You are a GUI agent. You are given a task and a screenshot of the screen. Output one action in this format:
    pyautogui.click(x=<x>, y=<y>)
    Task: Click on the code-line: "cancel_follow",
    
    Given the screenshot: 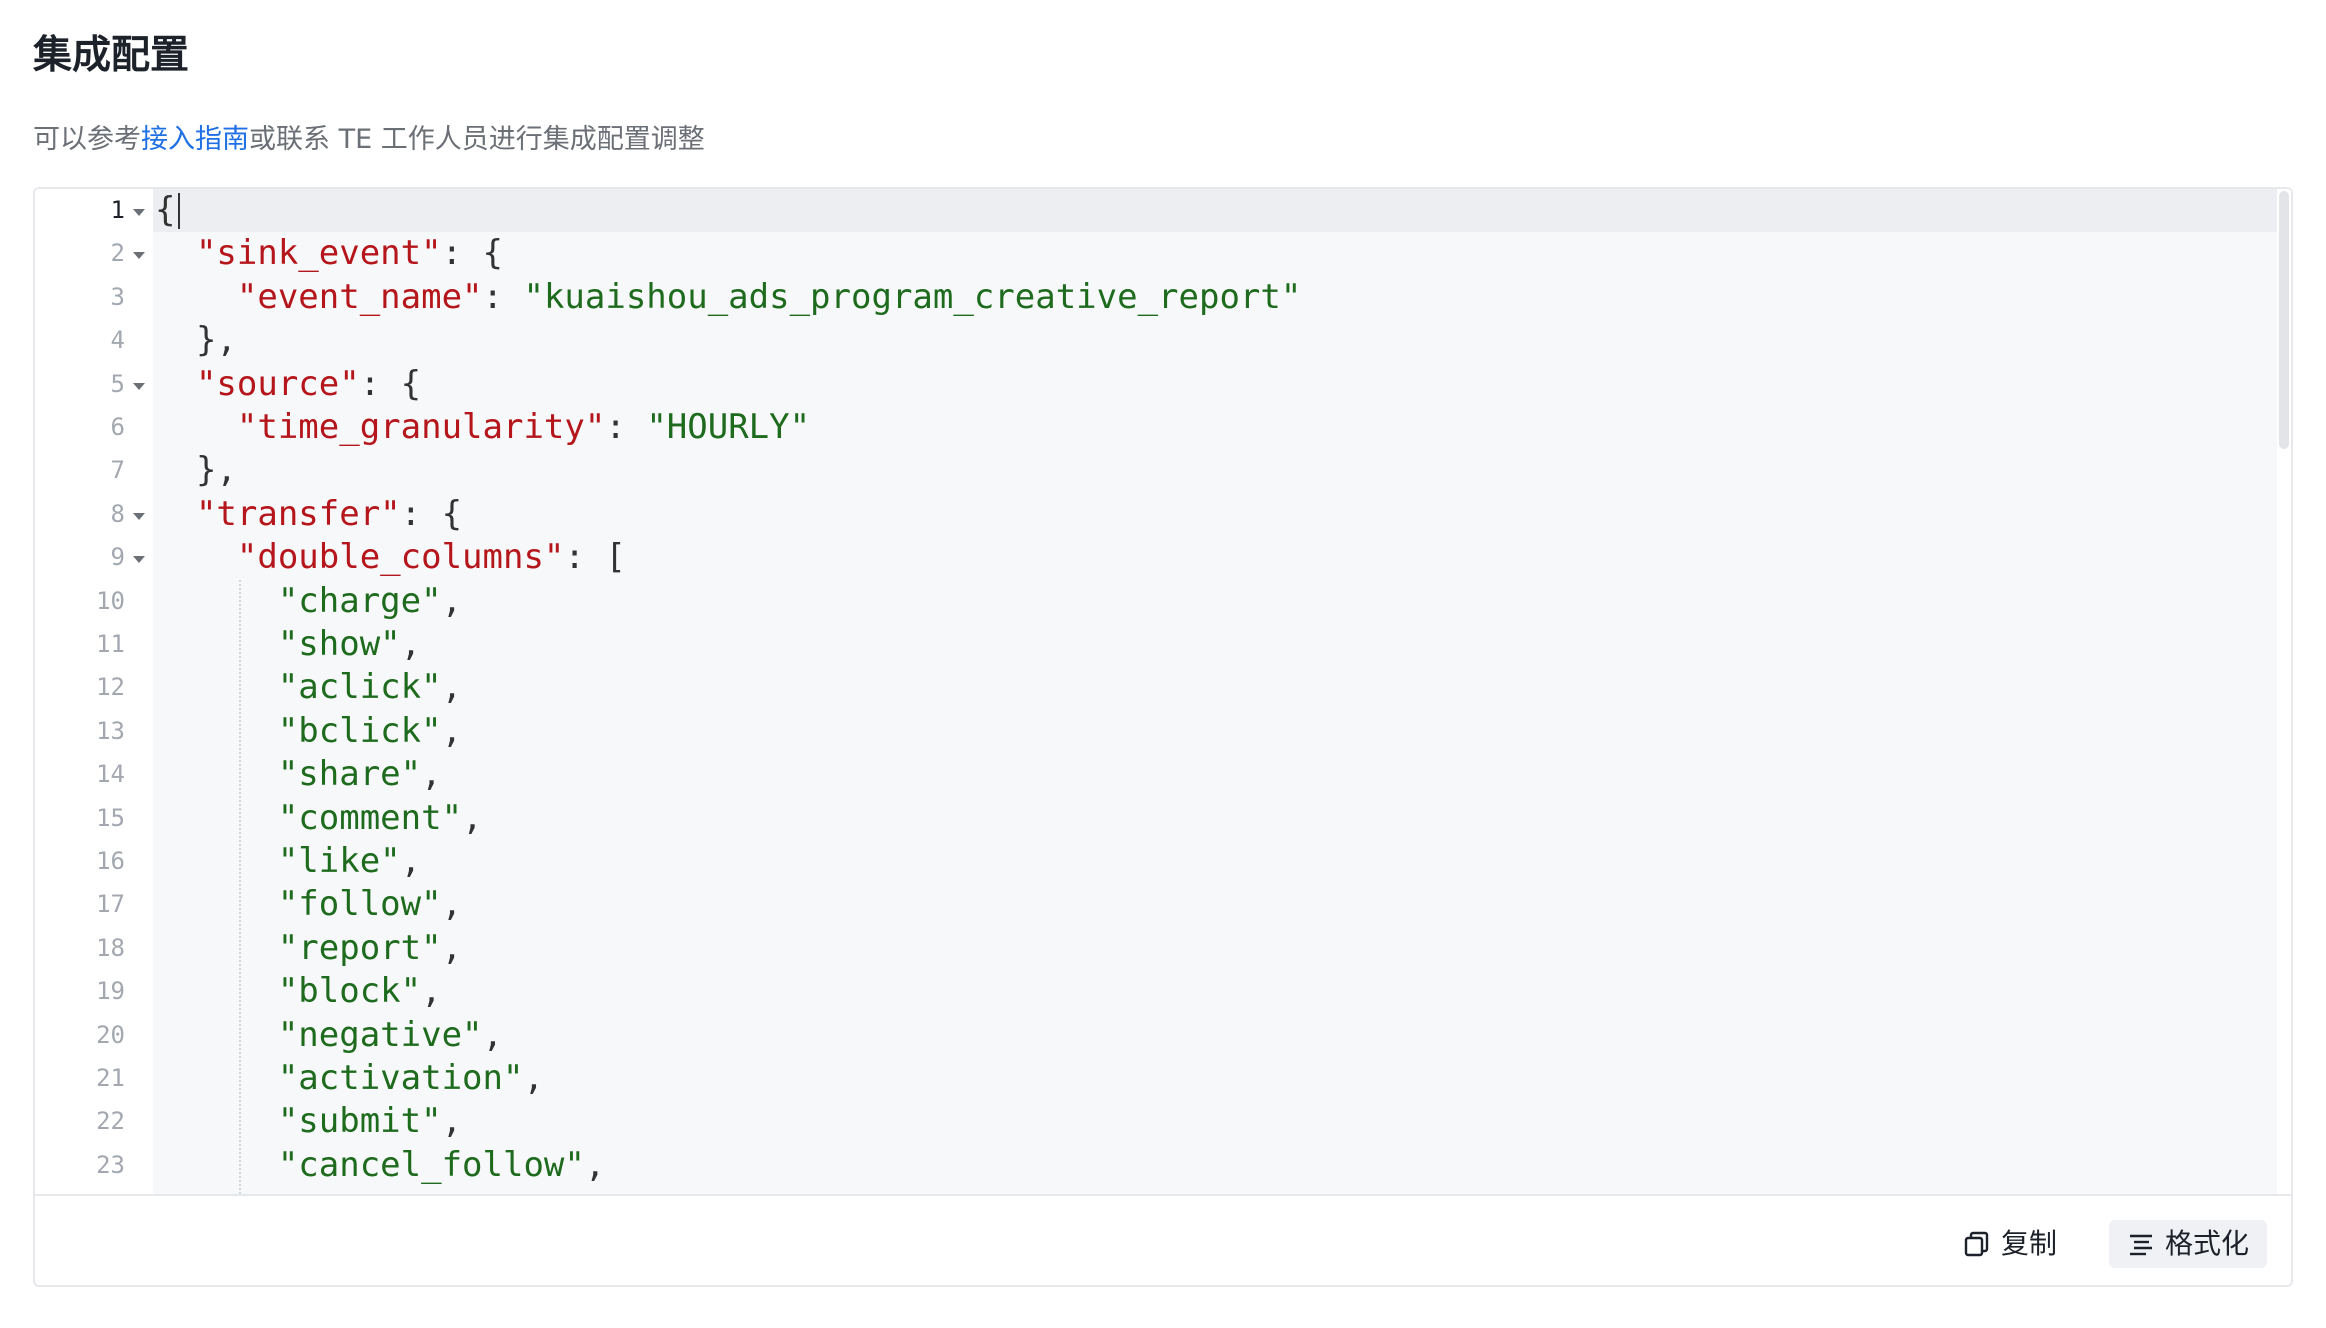 What is the action you would take?
    pyautogui.click(x=1216, y=1165)
    